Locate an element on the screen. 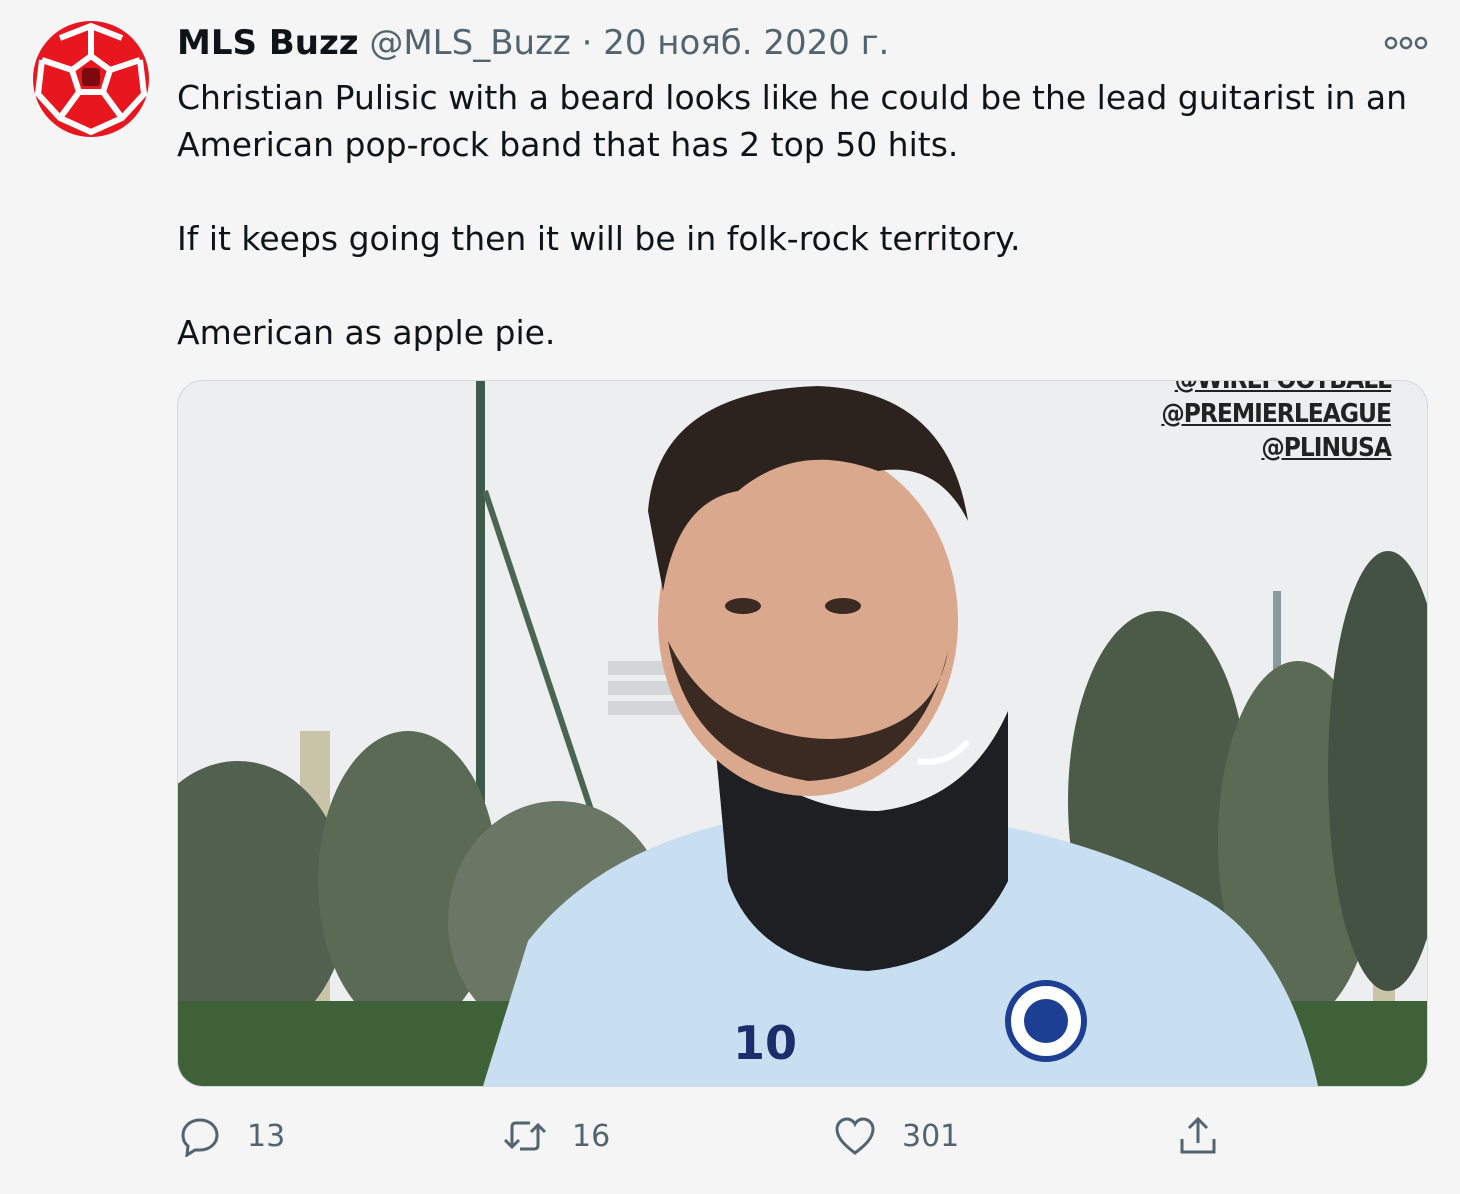  heart-icon is located at coordinates (855, 1136).